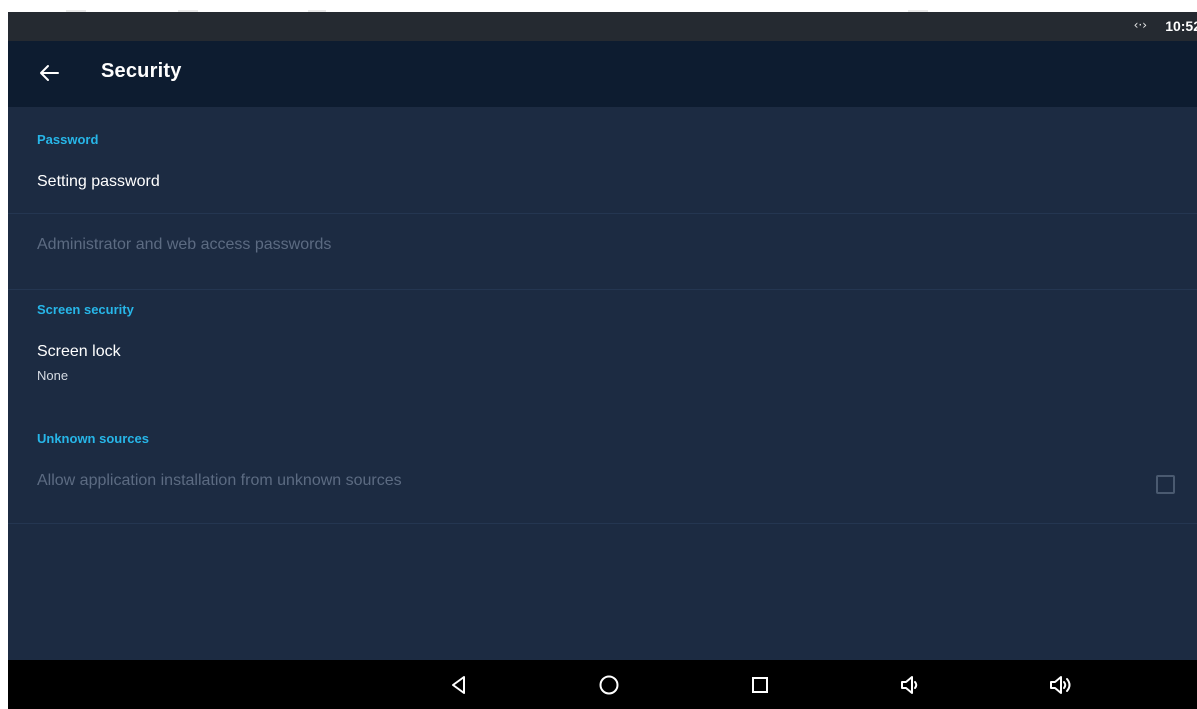 The height and width of the screenshot is (709, 1197). Describe the element at coordinates (1181, 26) in the screenshot. I see `status-time: 10:52` at that location.